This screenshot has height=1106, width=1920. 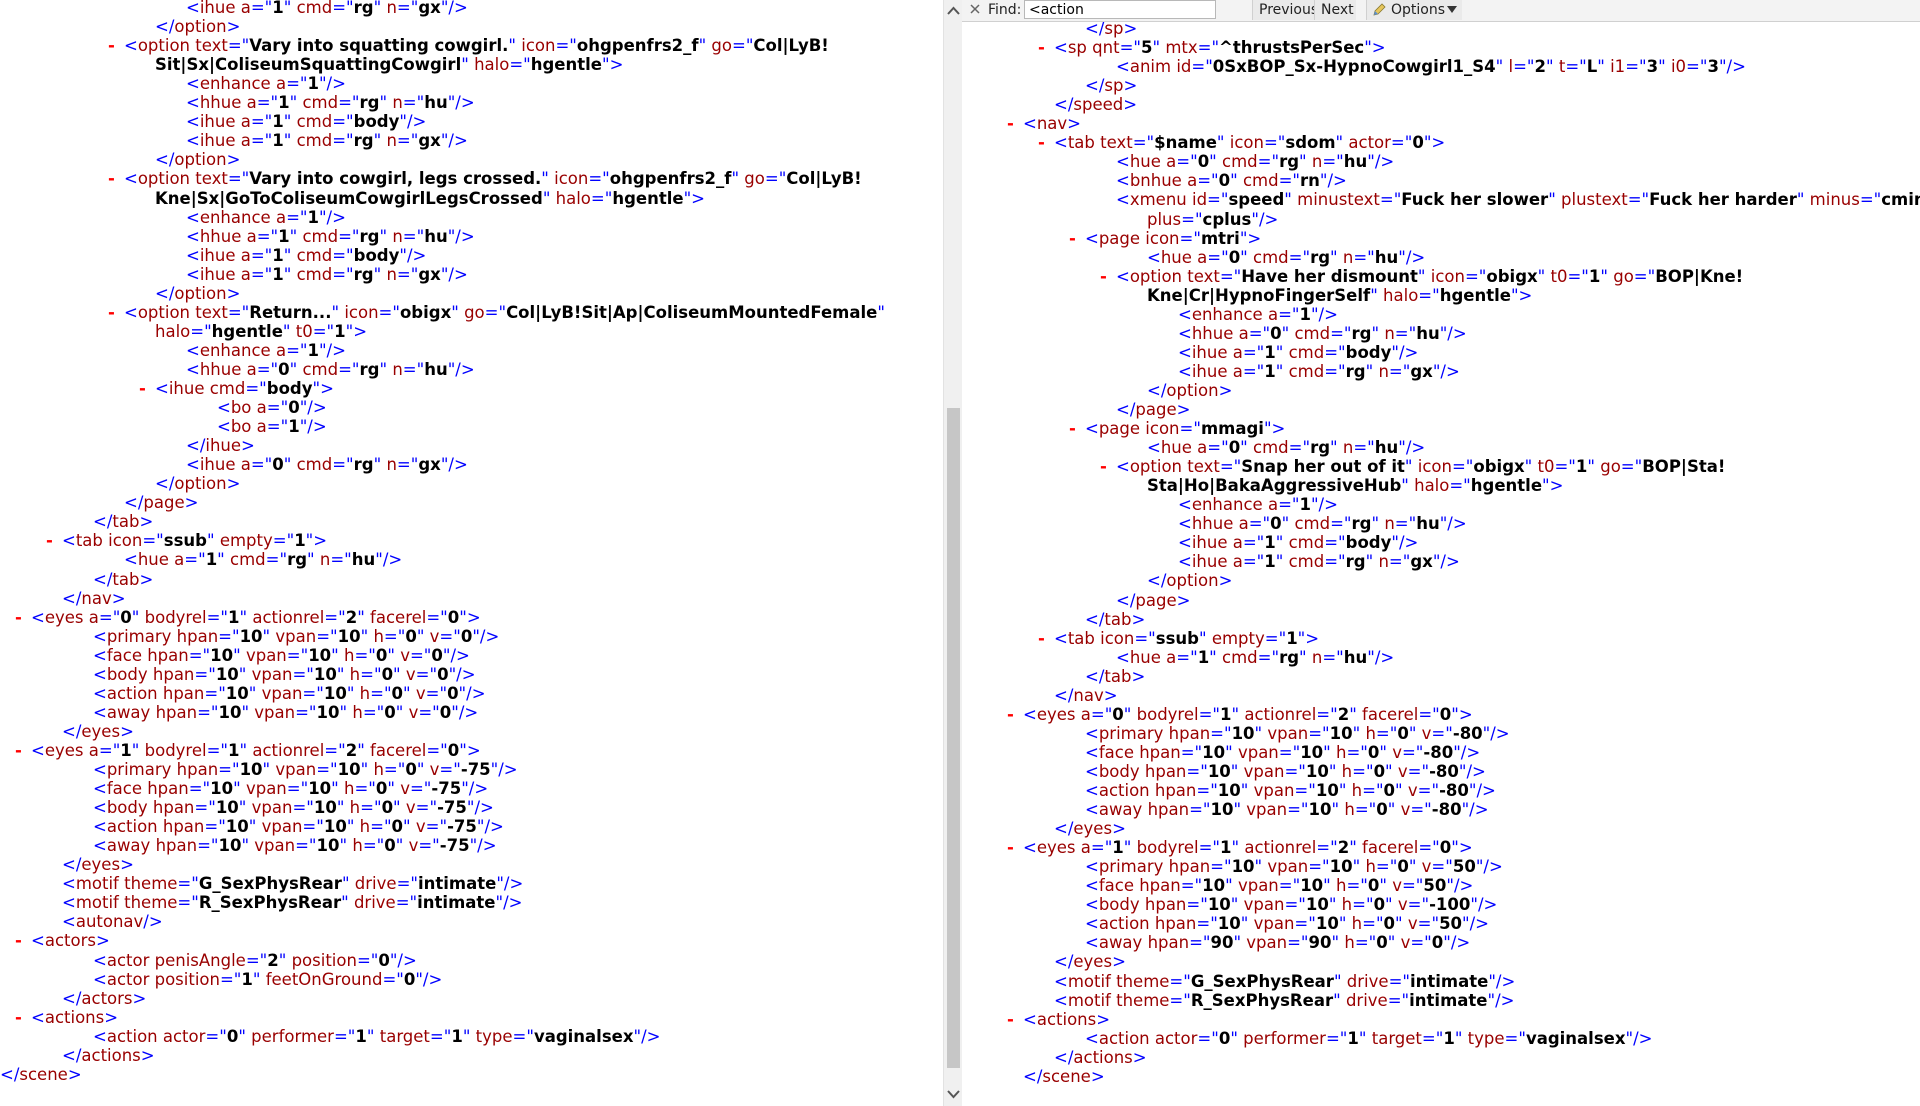 I want to click on xml-value: Snap her out of it, so click(x=1323, y=467).